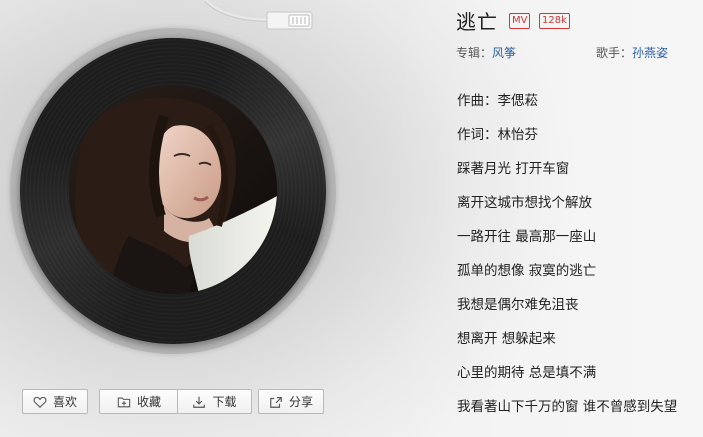 Image resolution: width=703 pixels, height=437 pixels. I want to click on album-meta: 专辑：风筝, so click(486, 52).